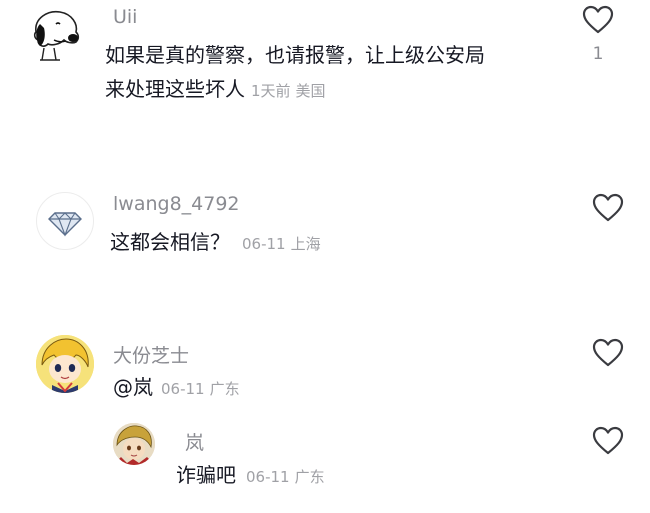 This screenshot has height=513, width=650. Describe the element at coordinates (271, 91) in the screenshot. I see `comment-time: 1天前` at that location.